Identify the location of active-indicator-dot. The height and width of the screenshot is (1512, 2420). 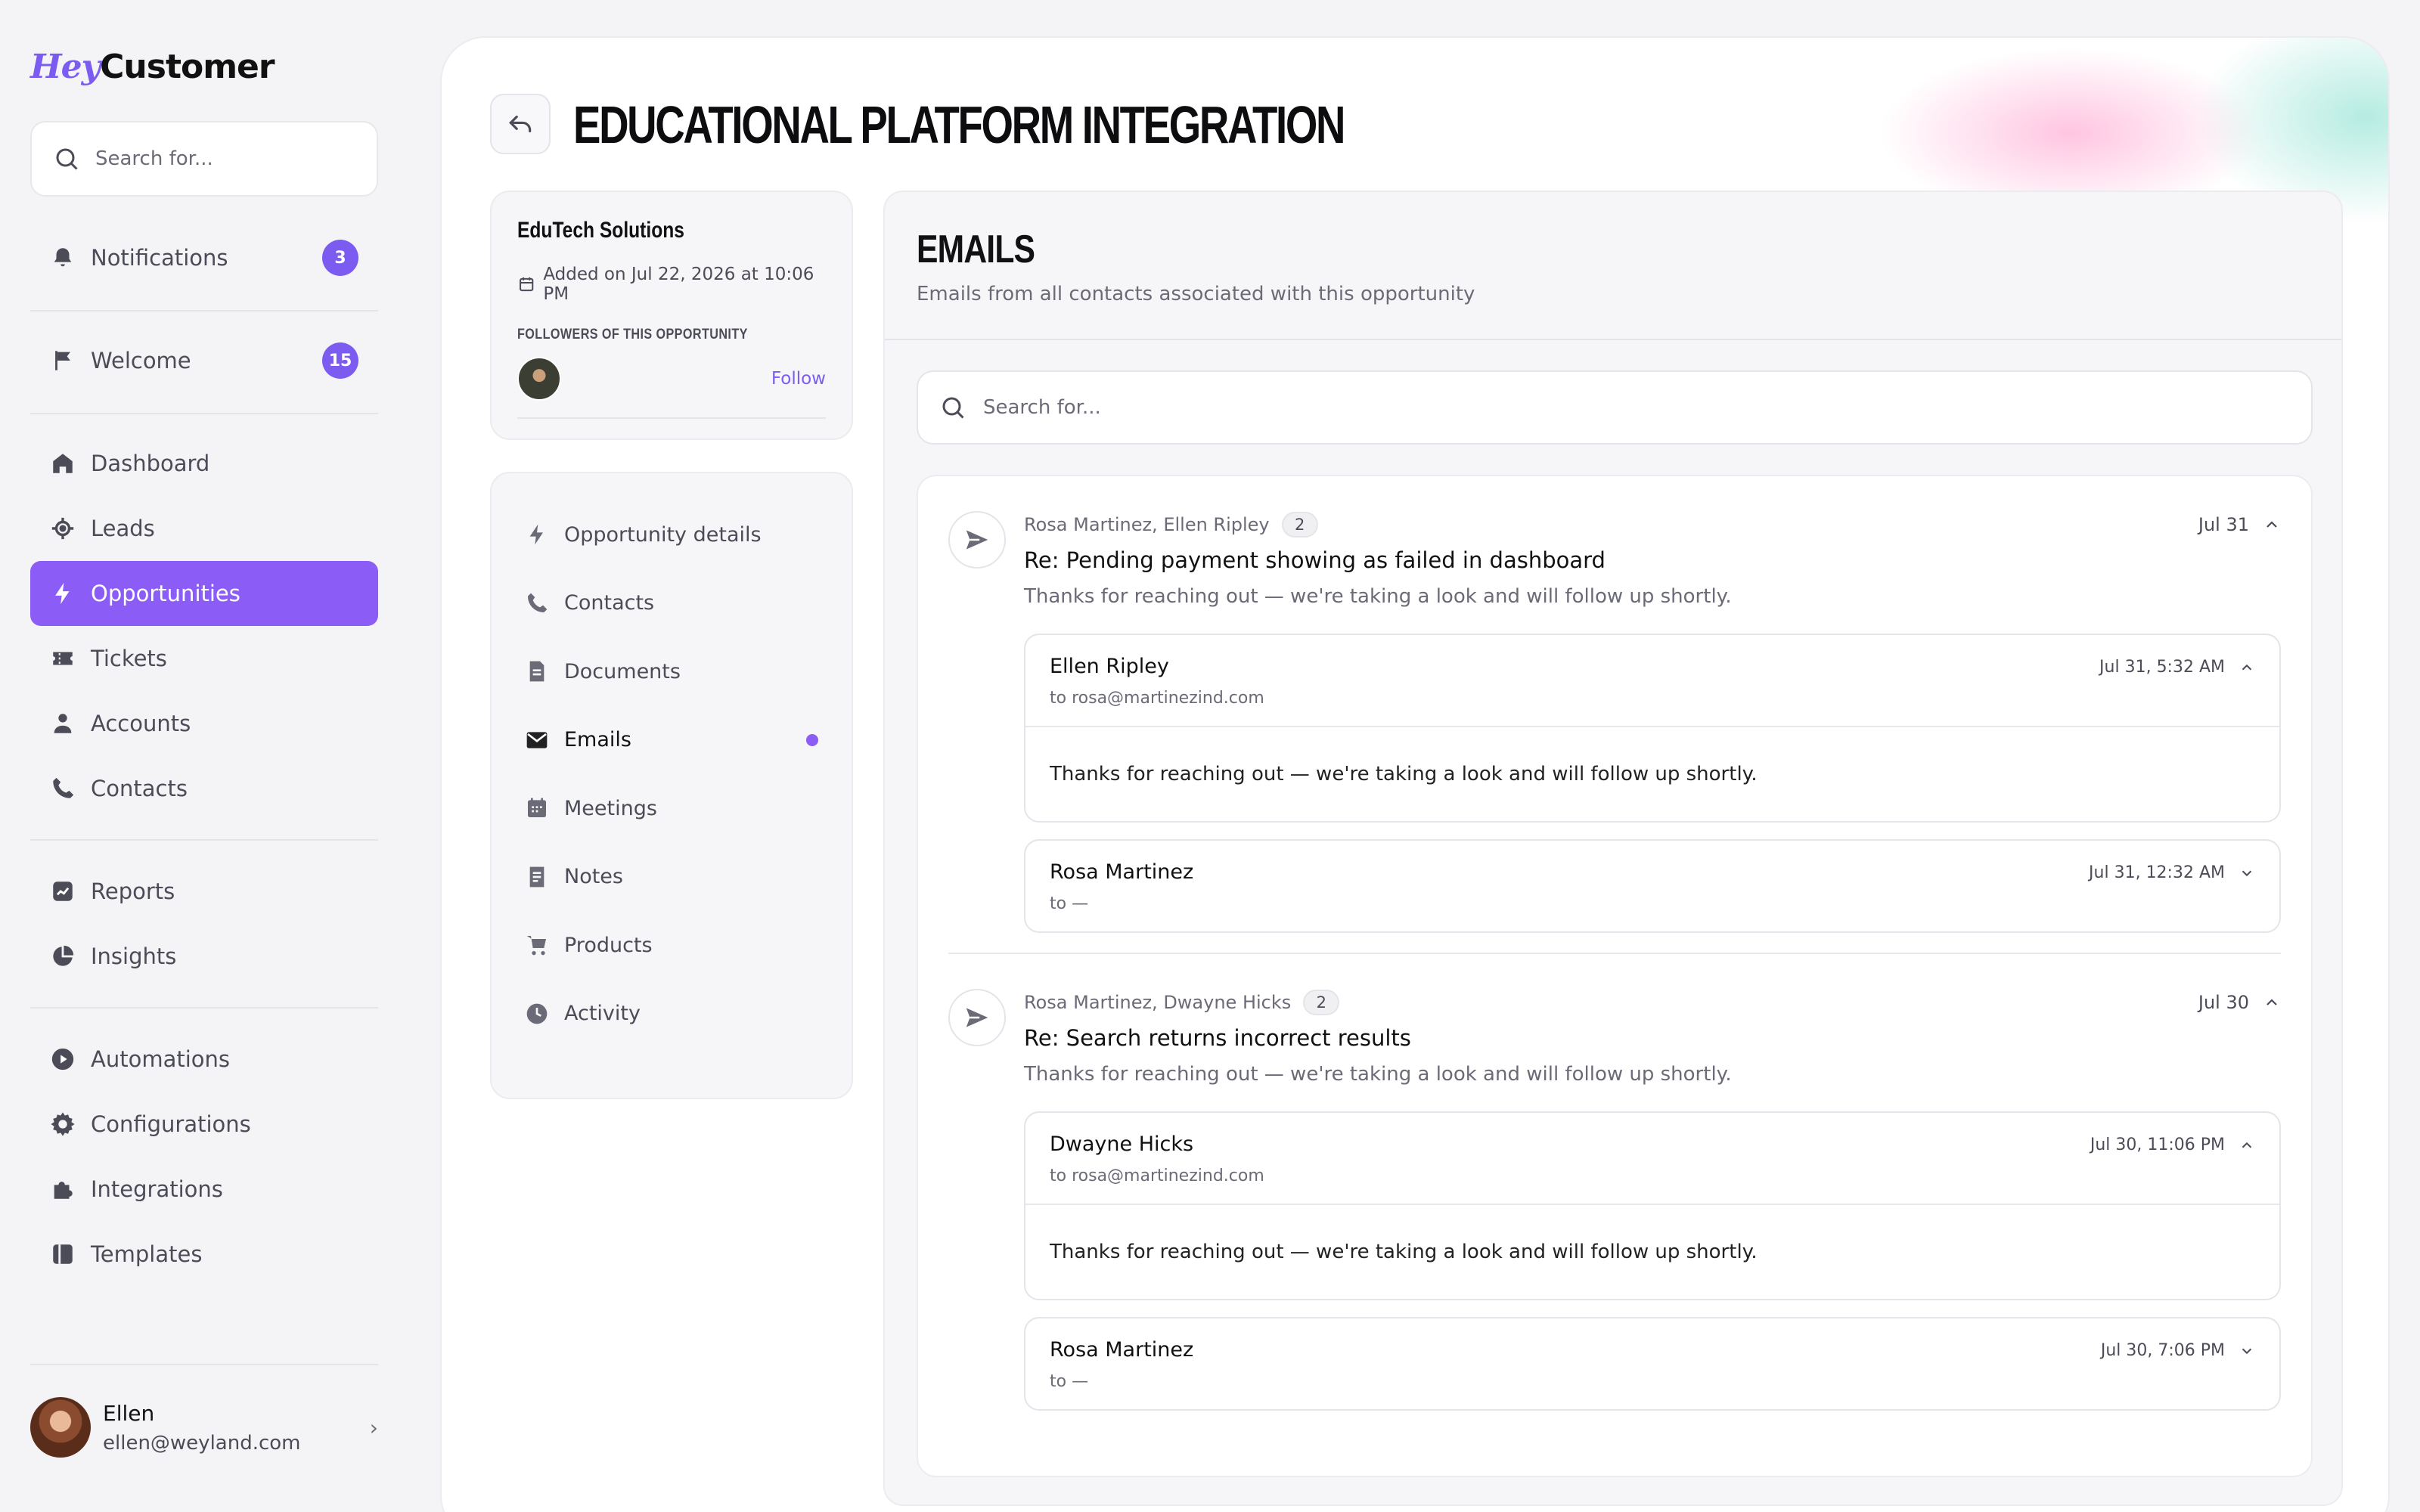
(812, 740).